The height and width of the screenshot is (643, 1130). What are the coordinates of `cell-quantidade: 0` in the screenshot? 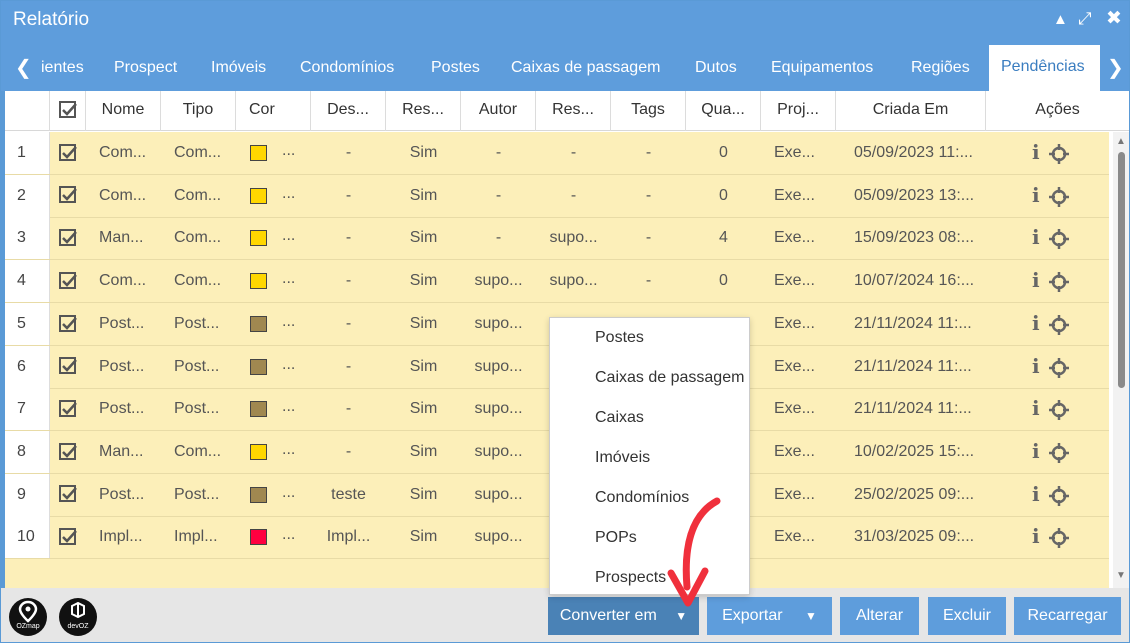 It's located at (723, 152).